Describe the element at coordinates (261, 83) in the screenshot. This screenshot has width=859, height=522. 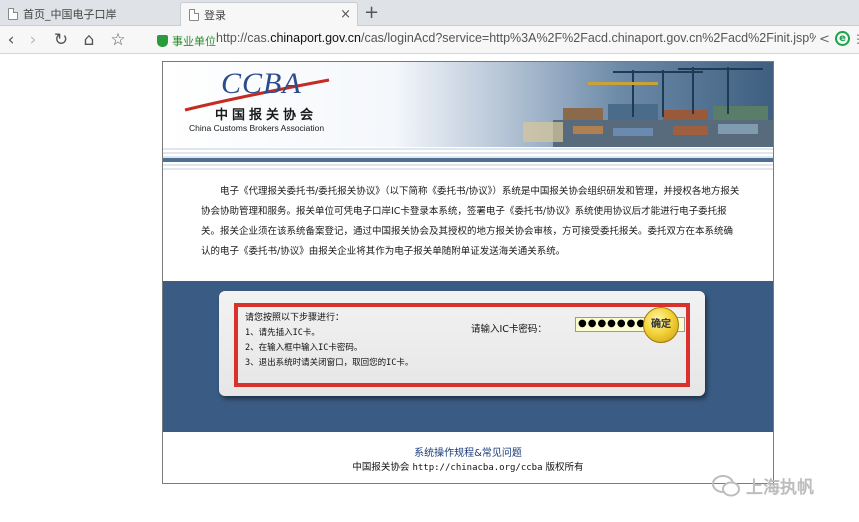
I see `logo: CCBA` at that location.